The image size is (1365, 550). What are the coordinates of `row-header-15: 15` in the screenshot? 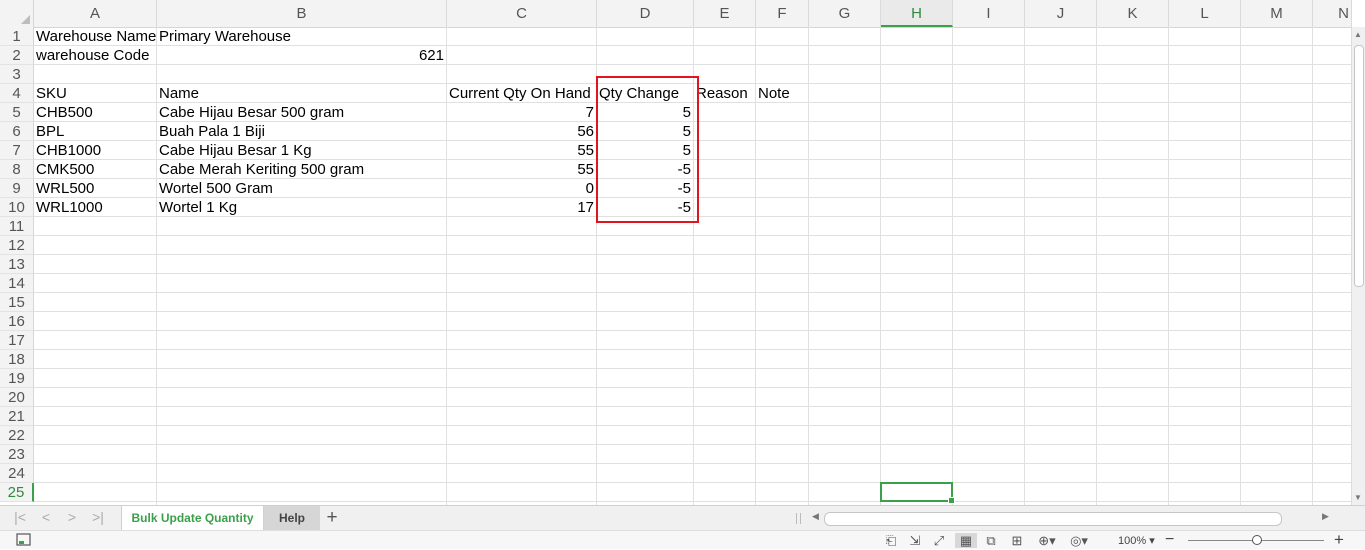 It's located at (17, 302).